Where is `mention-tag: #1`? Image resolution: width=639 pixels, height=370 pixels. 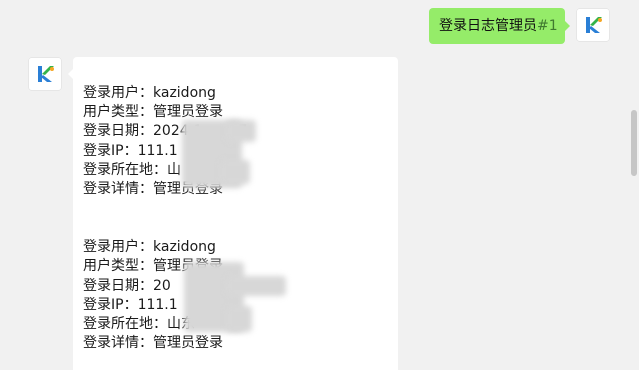 mention-tag: #1 is located at coordinates (547, 26).